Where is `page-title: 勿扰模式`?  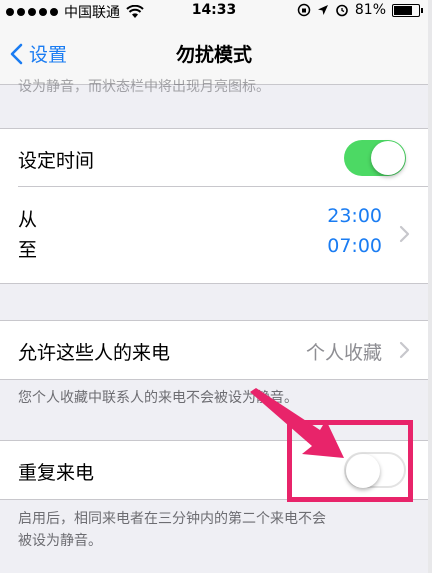
page-title: 勿扰模式 is located at coordinates (213, 55).